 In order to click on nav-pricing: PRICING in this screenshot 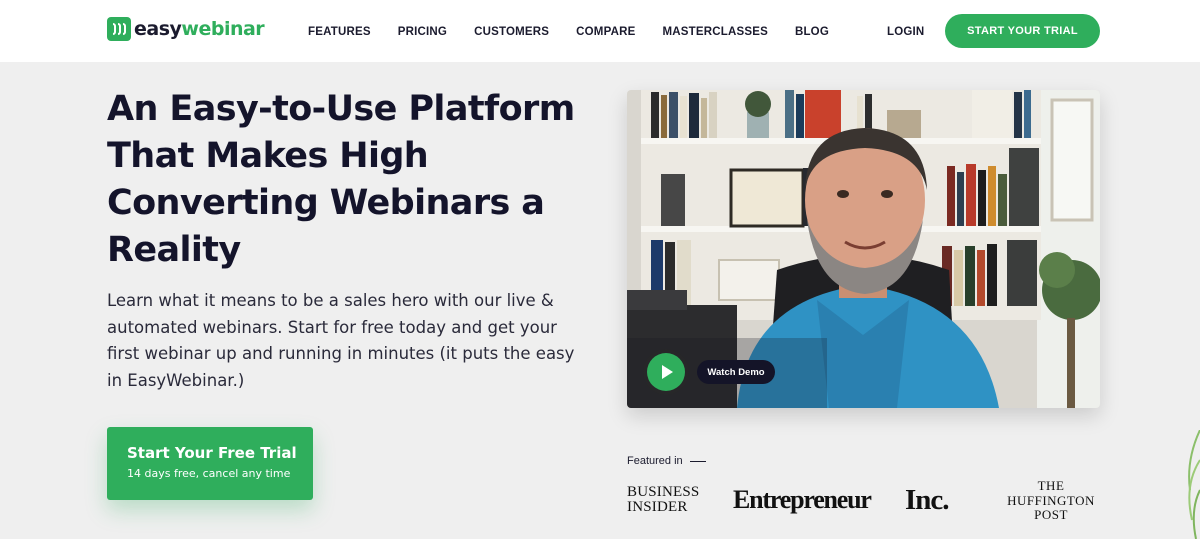, I will do `click(422, 32)`.